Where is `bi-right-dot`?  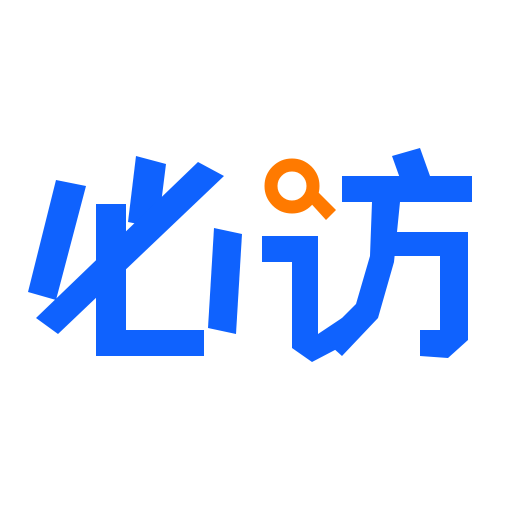
bi-right-dot is located at coordinates (225, 281).